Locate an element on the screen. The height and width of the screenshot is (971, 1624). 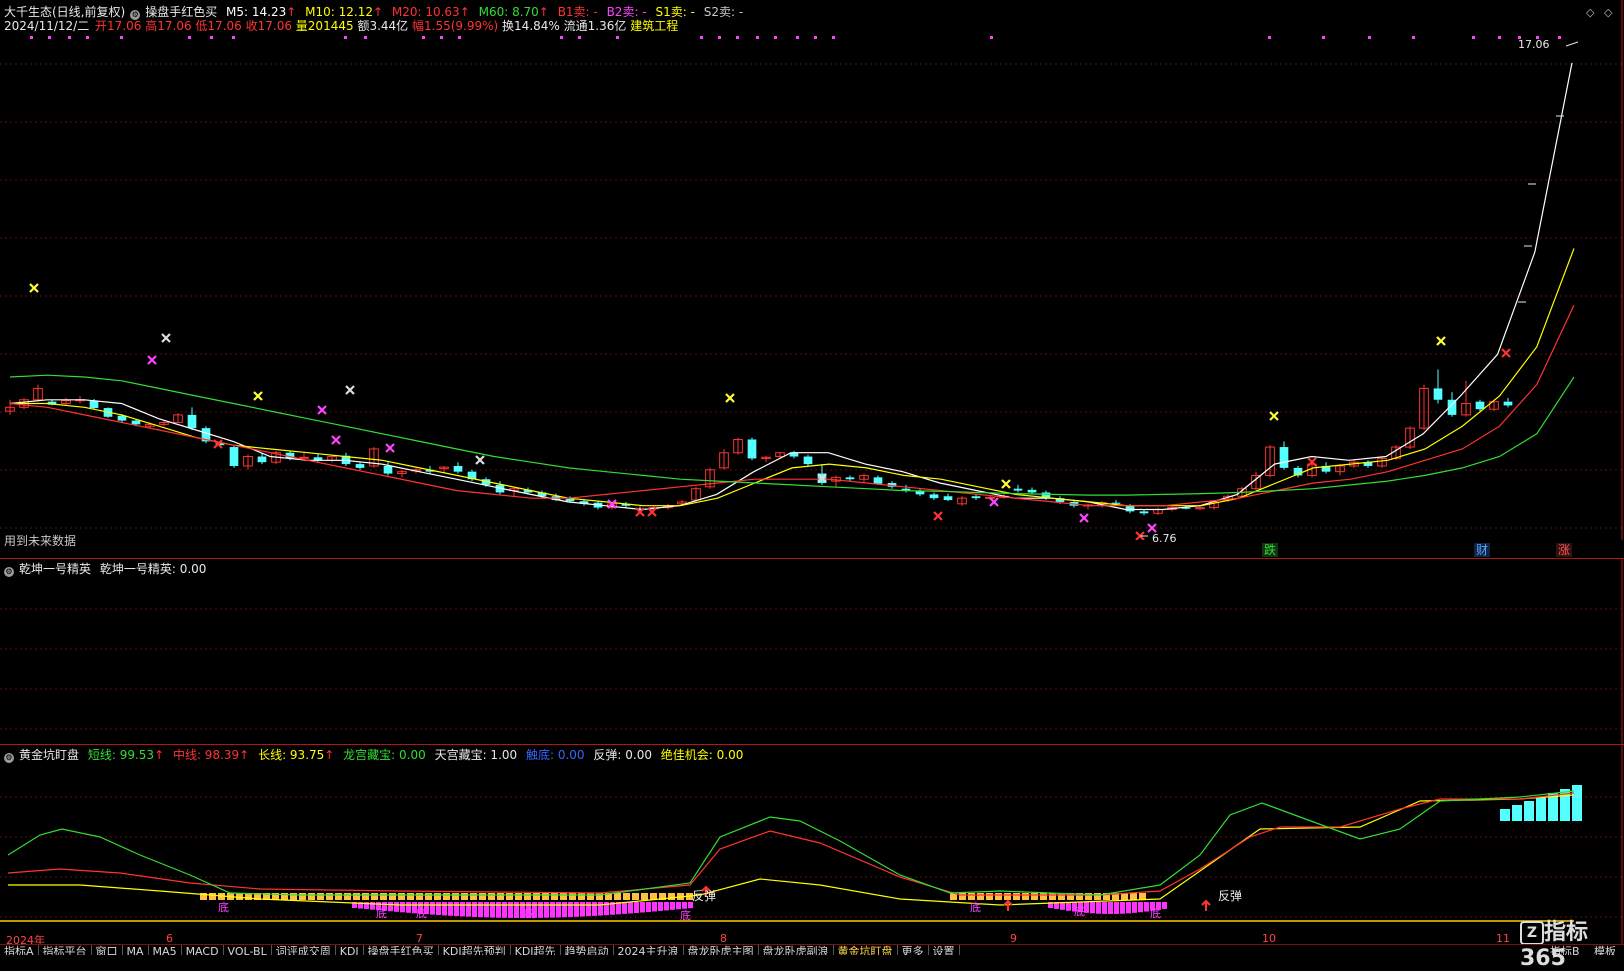
long-line is located at coordinates (791, 850).